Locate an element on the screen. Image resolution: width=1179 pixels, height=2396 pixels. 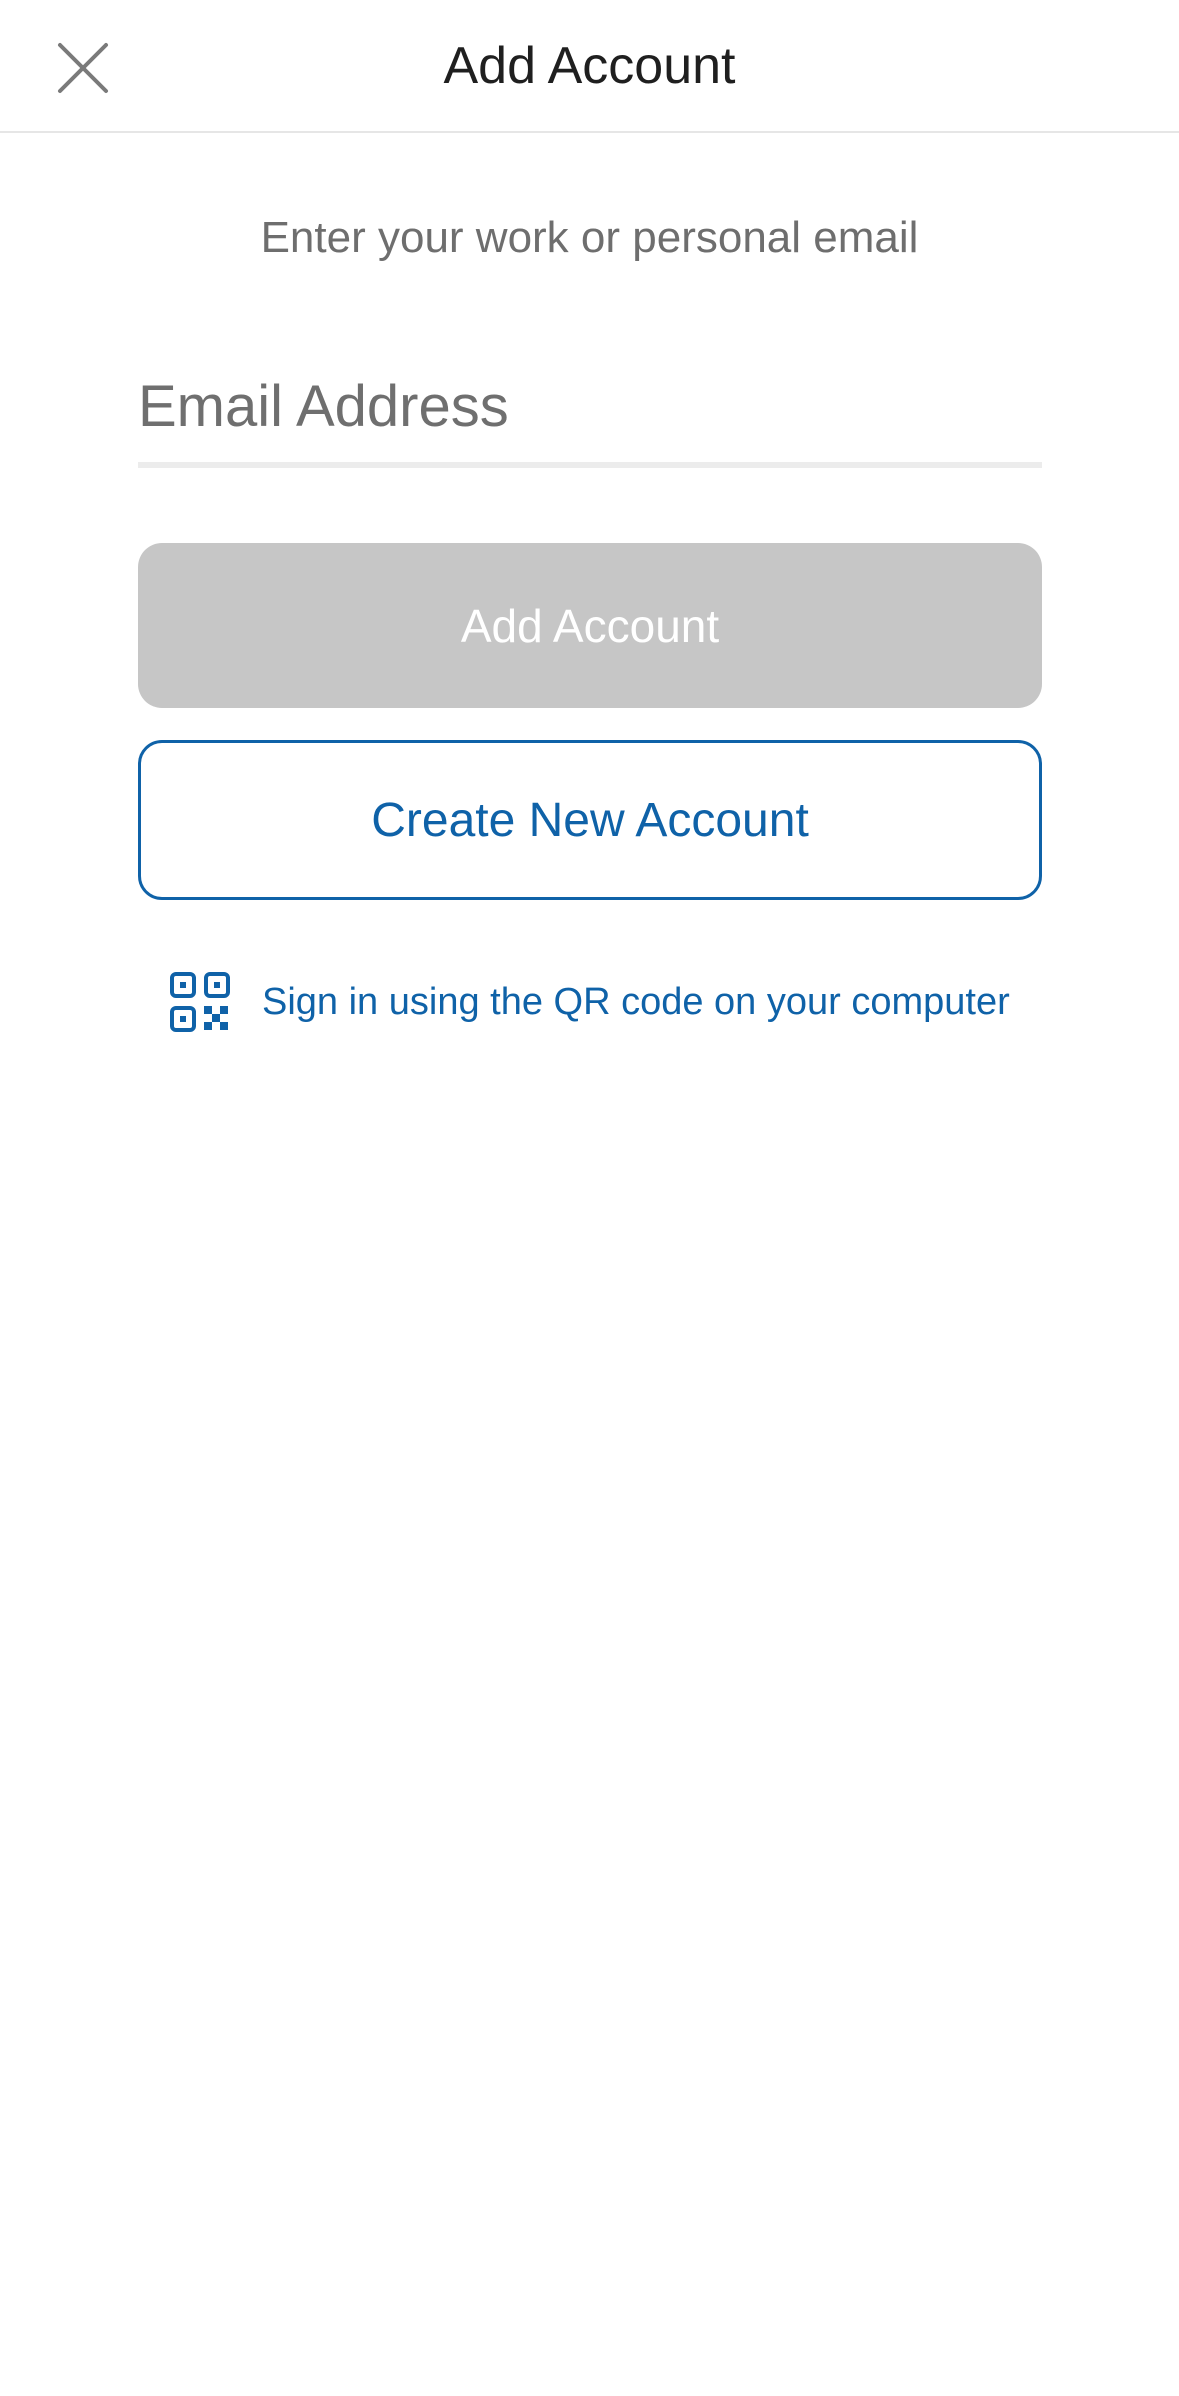
navigation-bar: Add Account is located at coordinates (589, 66).